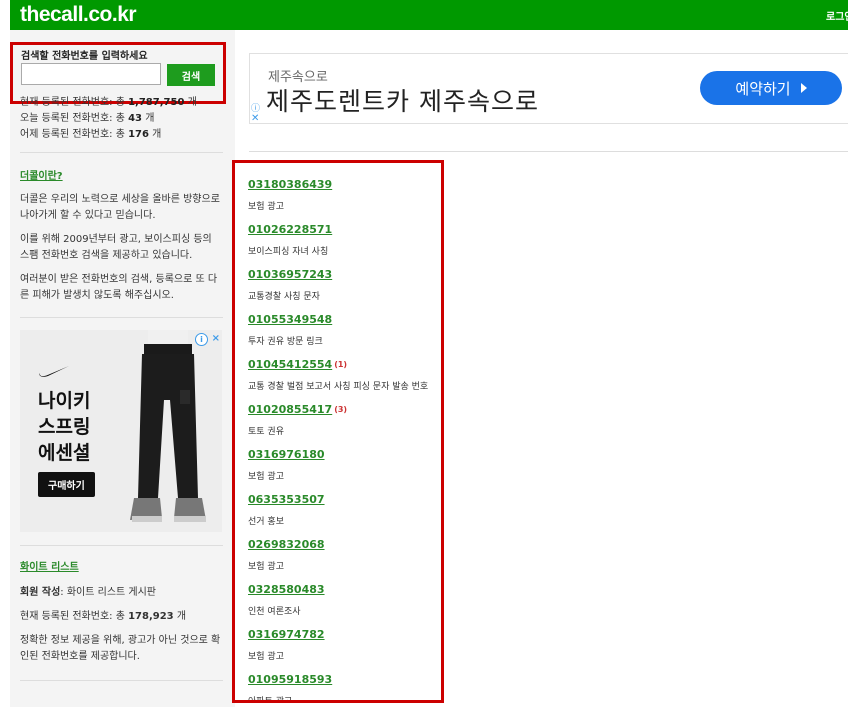 This screenshot has width=848, height=707. What do you see at coordinates (286, 589) in the screenshot?
I see `phone-number-link: 0328580483` at bounding box center [286, 589].